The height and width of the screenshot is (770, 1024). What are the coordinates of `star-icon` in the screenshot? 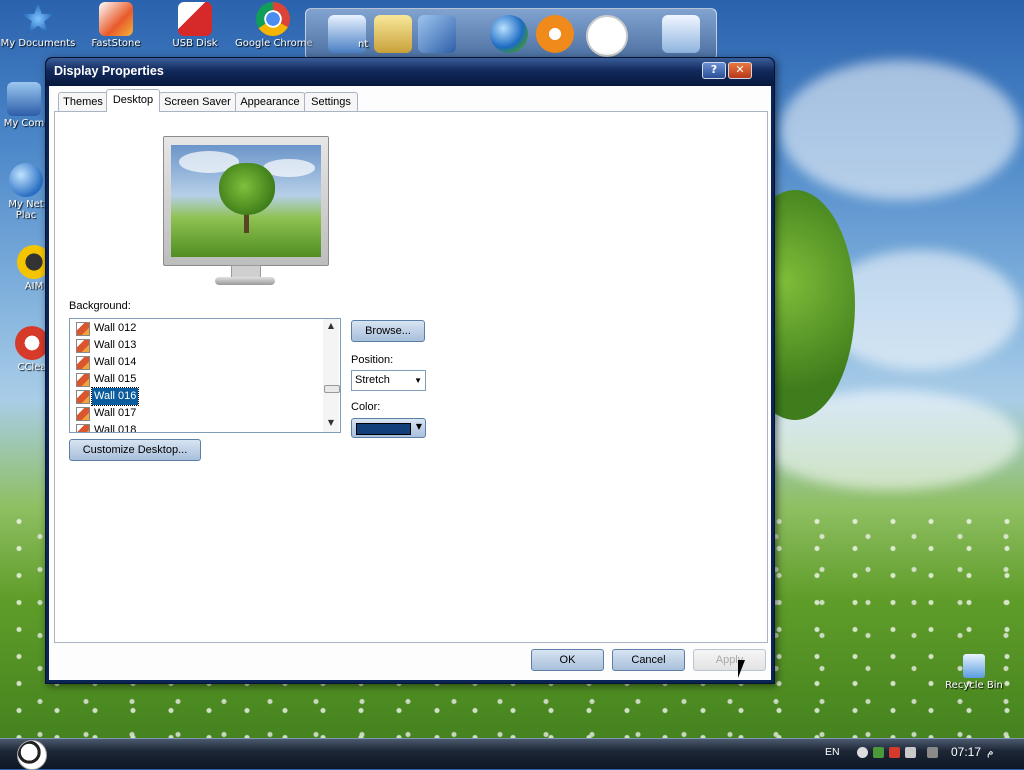 It's located at (38, 17).